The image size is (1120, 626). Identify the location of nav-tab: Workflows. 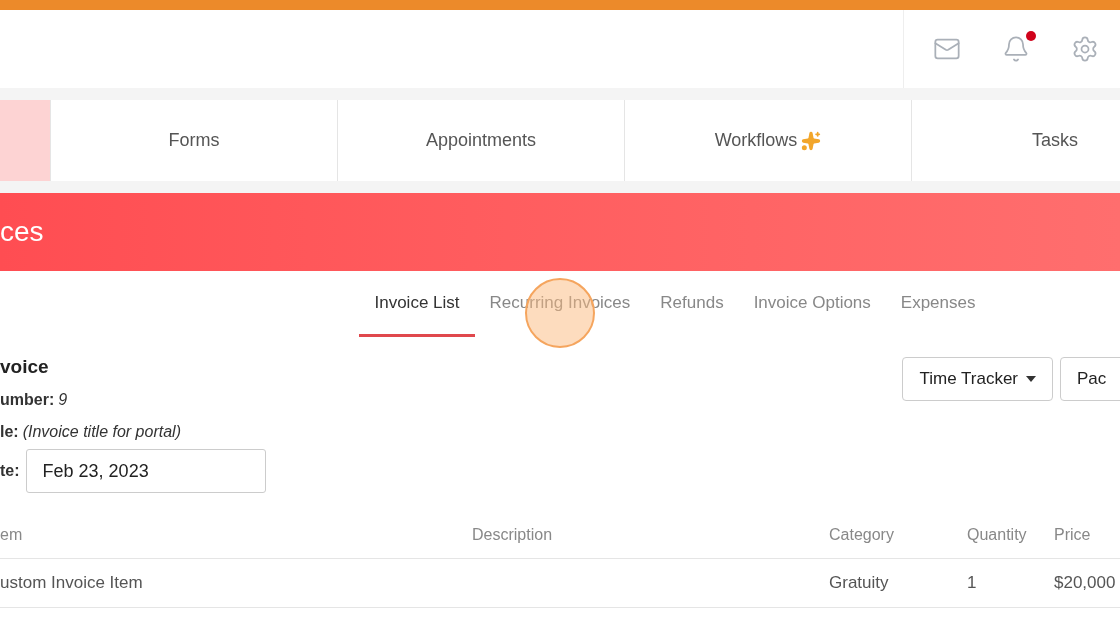
(767, 140).